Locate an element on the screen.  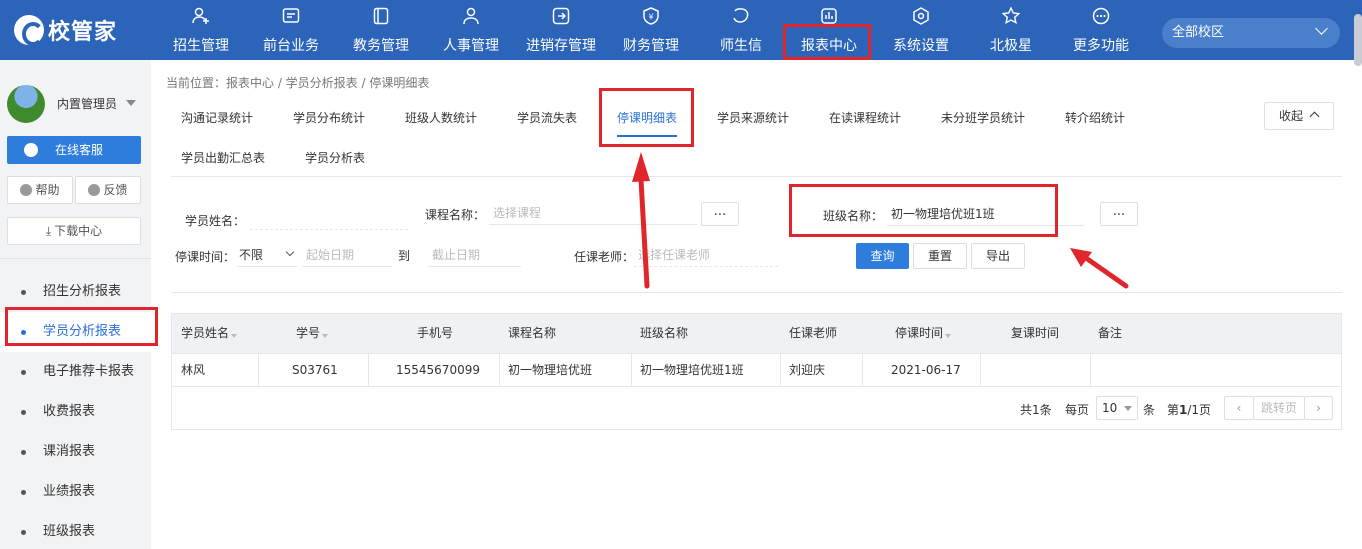
feedback-button: 反馈 is located at coordinates (108, 190).